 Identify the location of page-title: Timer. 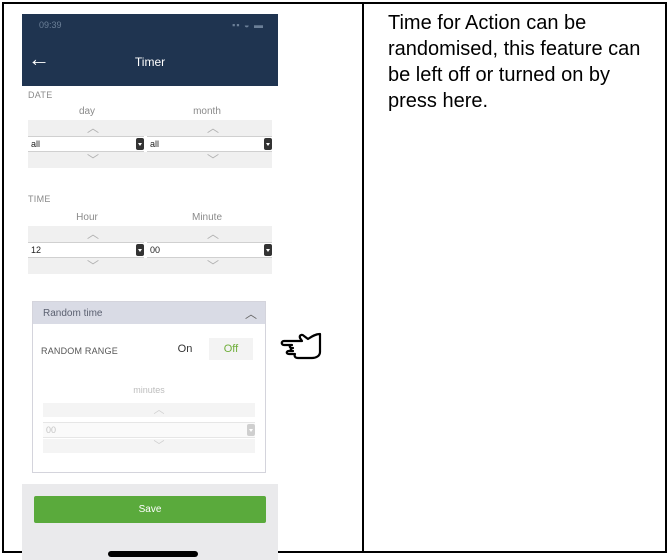
(150, 62).